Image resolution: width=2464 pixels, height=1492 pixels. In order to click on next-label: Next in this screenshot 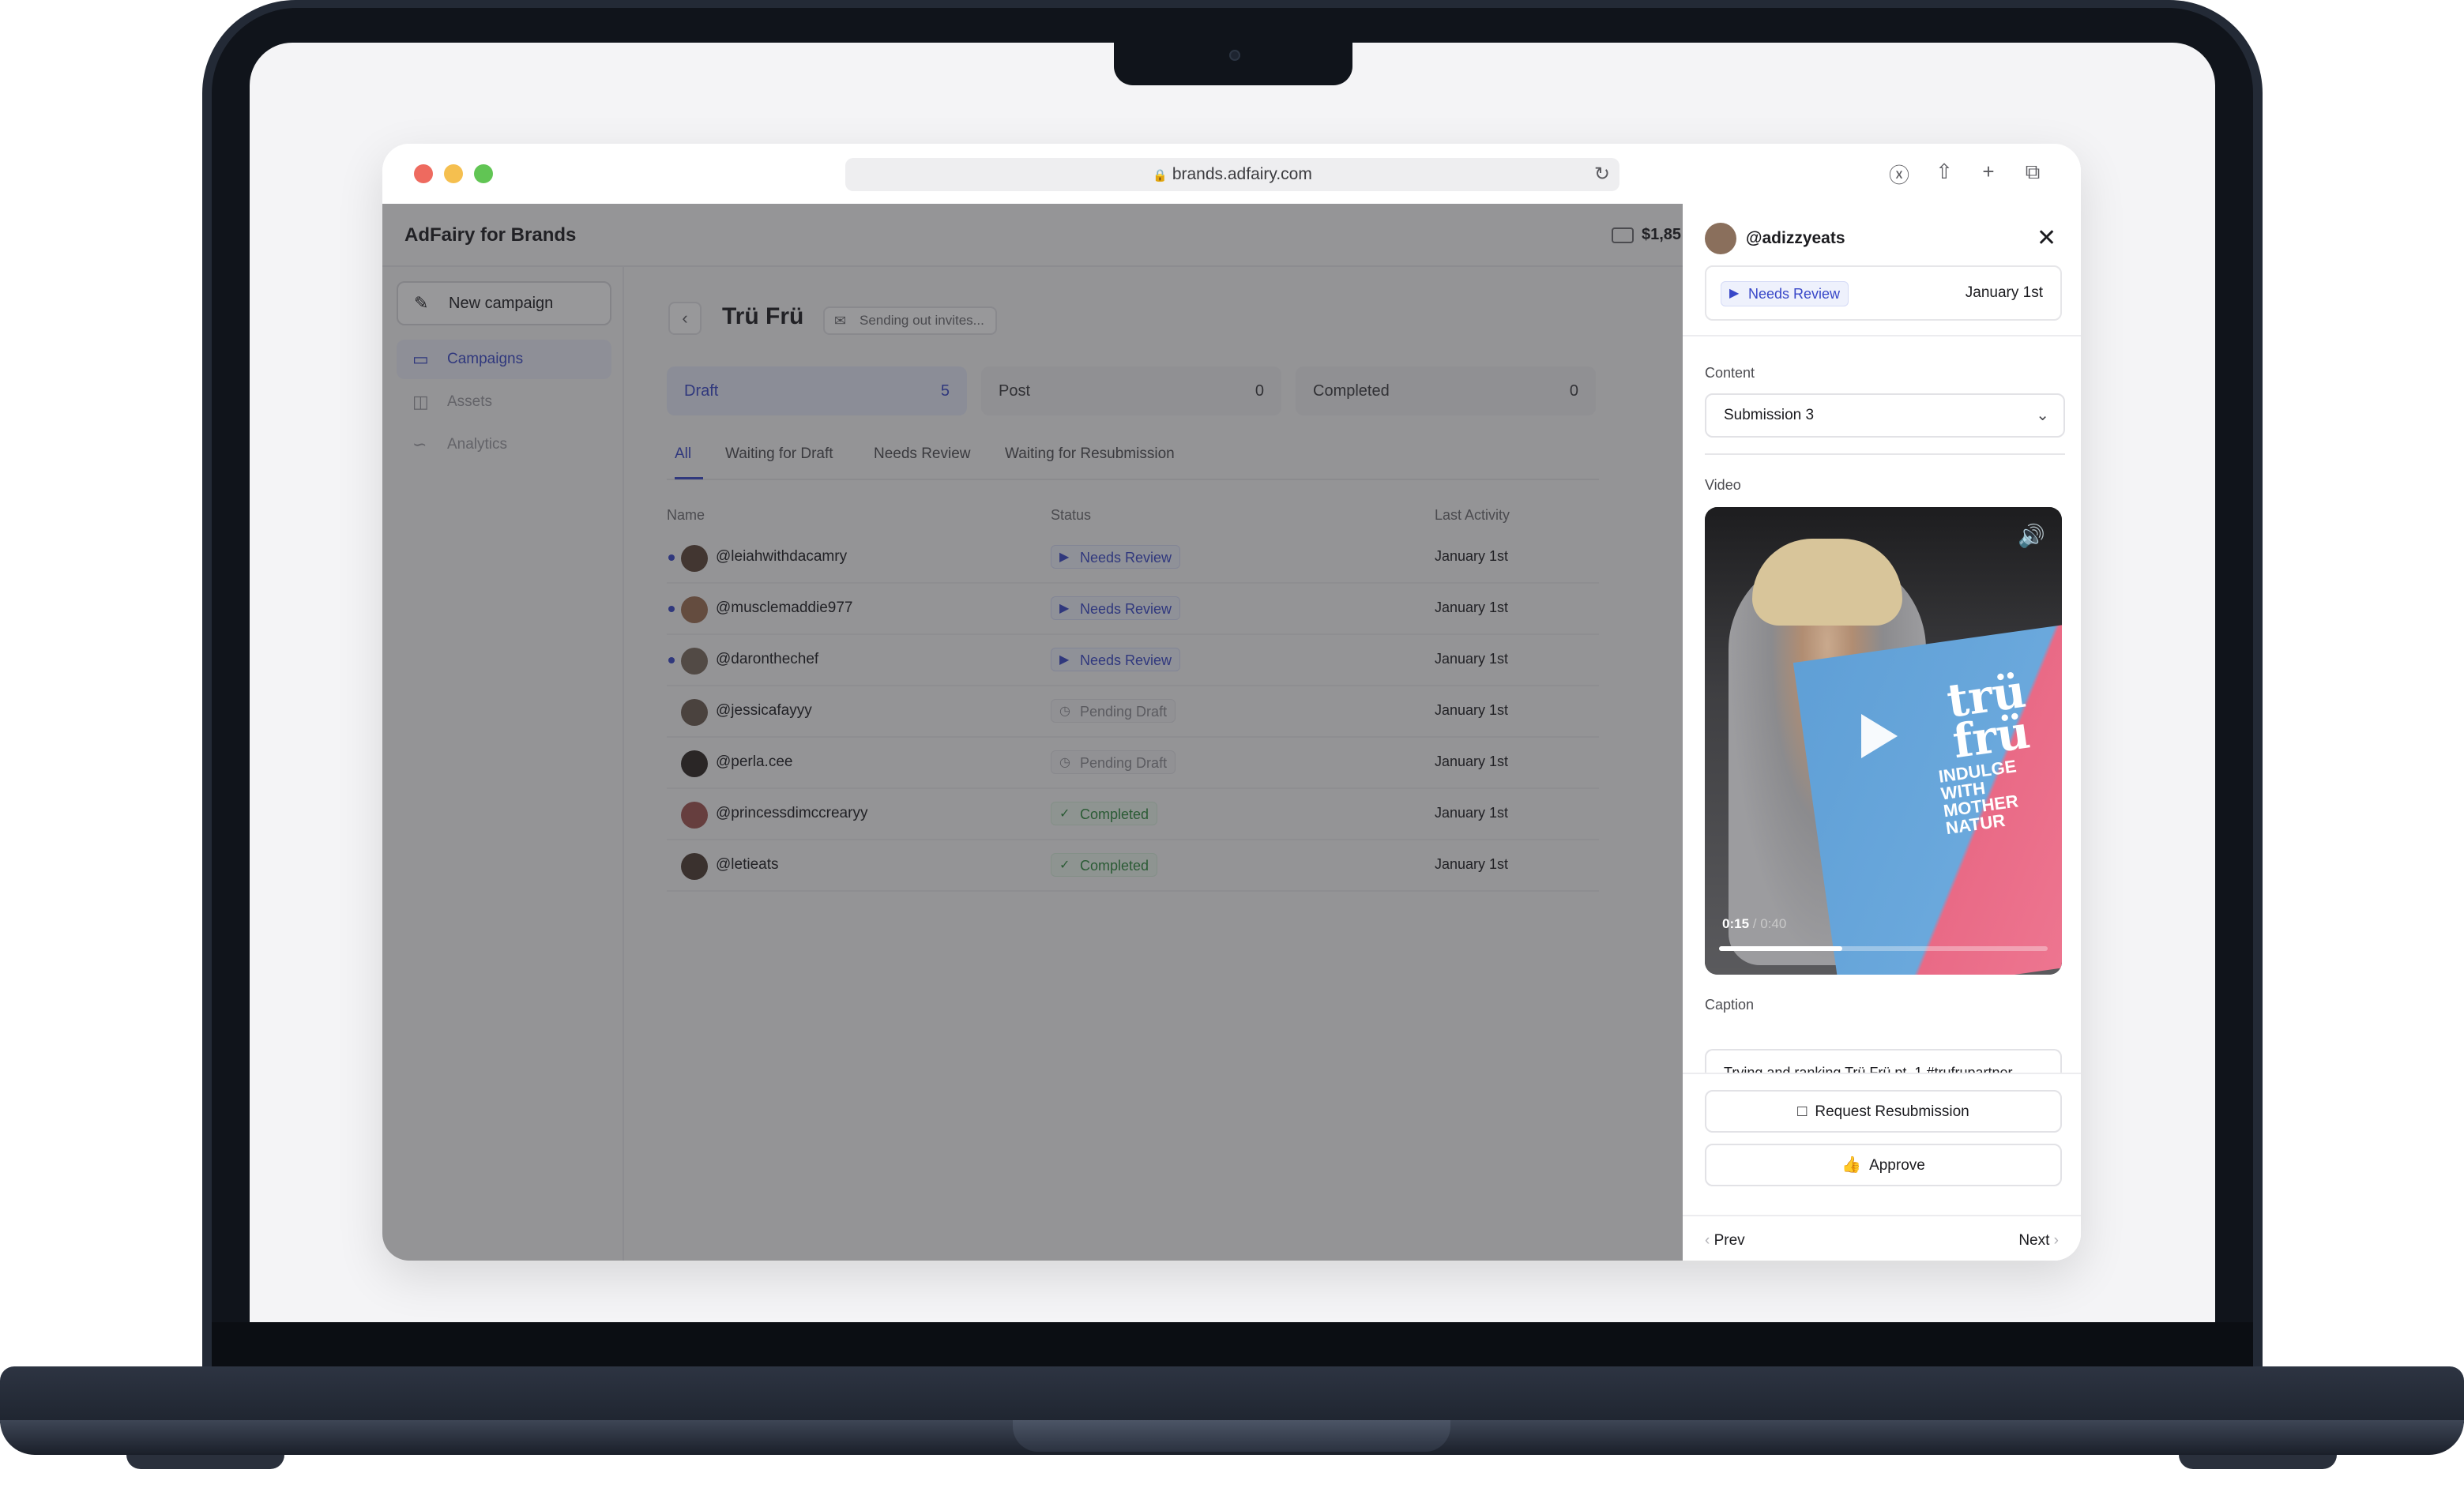, I will do `click(2034, 1240)`.